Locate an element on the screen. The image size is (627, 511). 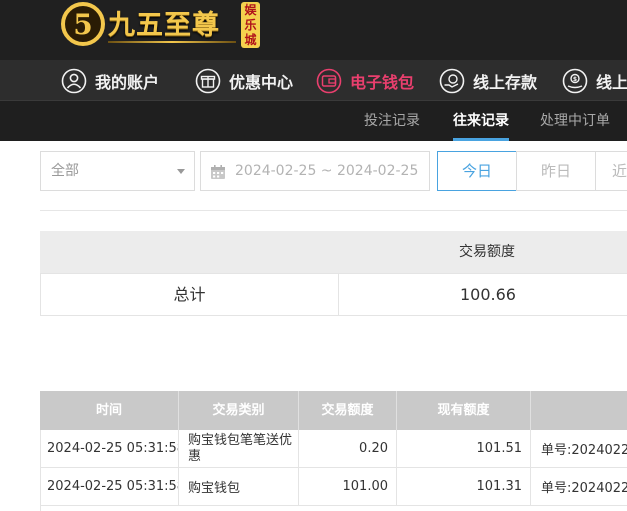
caret-down-icon is located at coordinates (181, 171).